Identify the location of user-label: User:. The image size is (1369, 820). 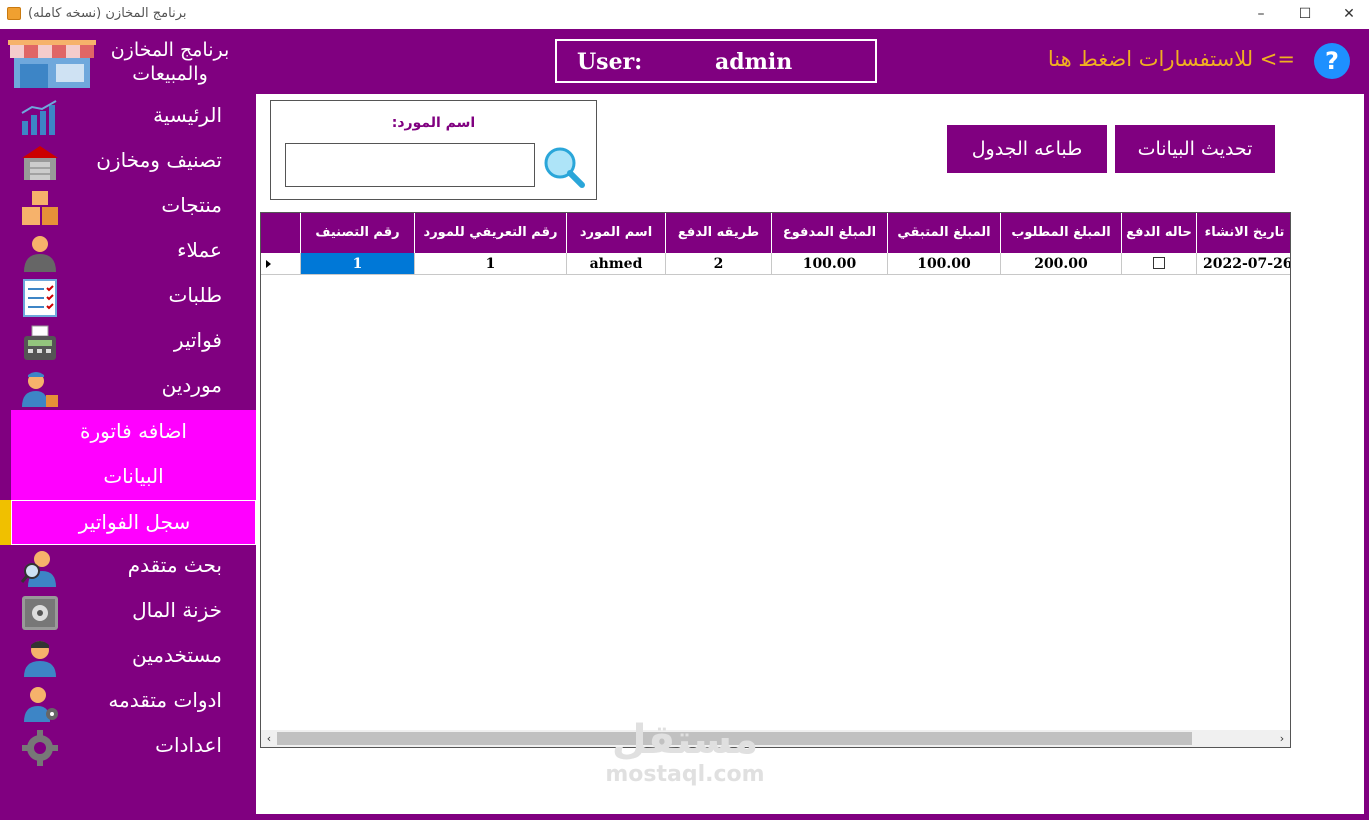
(610, 62).